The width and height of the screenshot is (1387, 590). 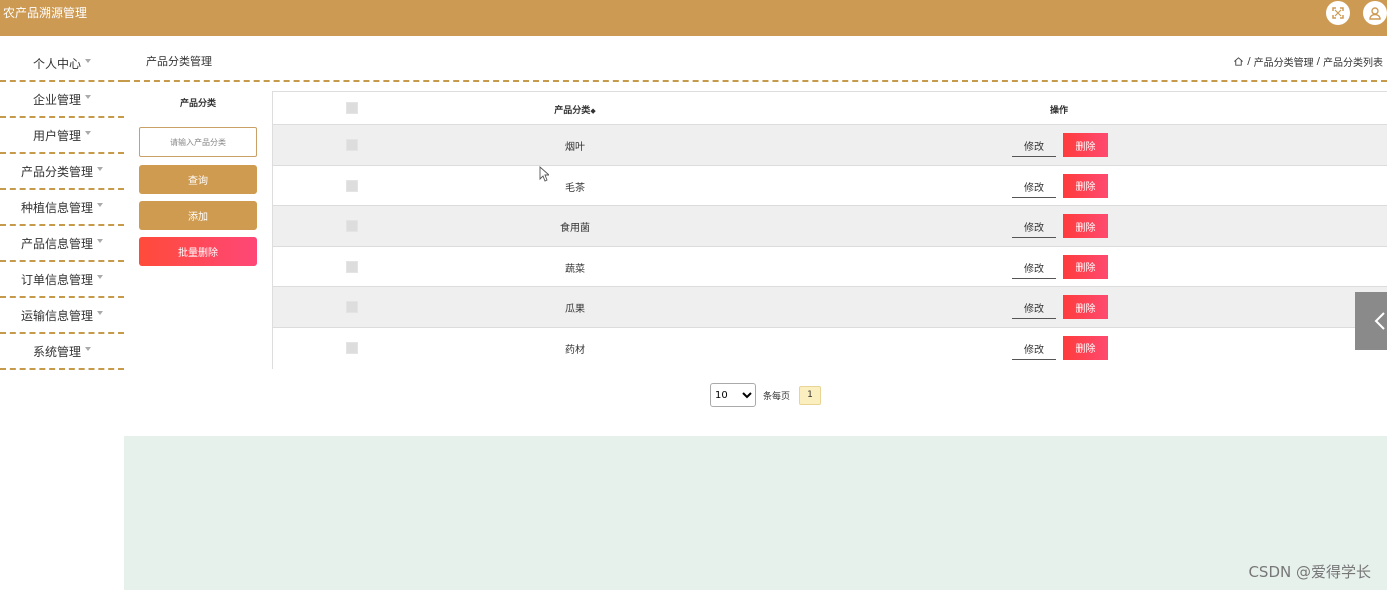 What do you see at coordinates (1371, 321) in the screenshot?
I see `collapse-panel-tab` at bounding box center [1371, 321].